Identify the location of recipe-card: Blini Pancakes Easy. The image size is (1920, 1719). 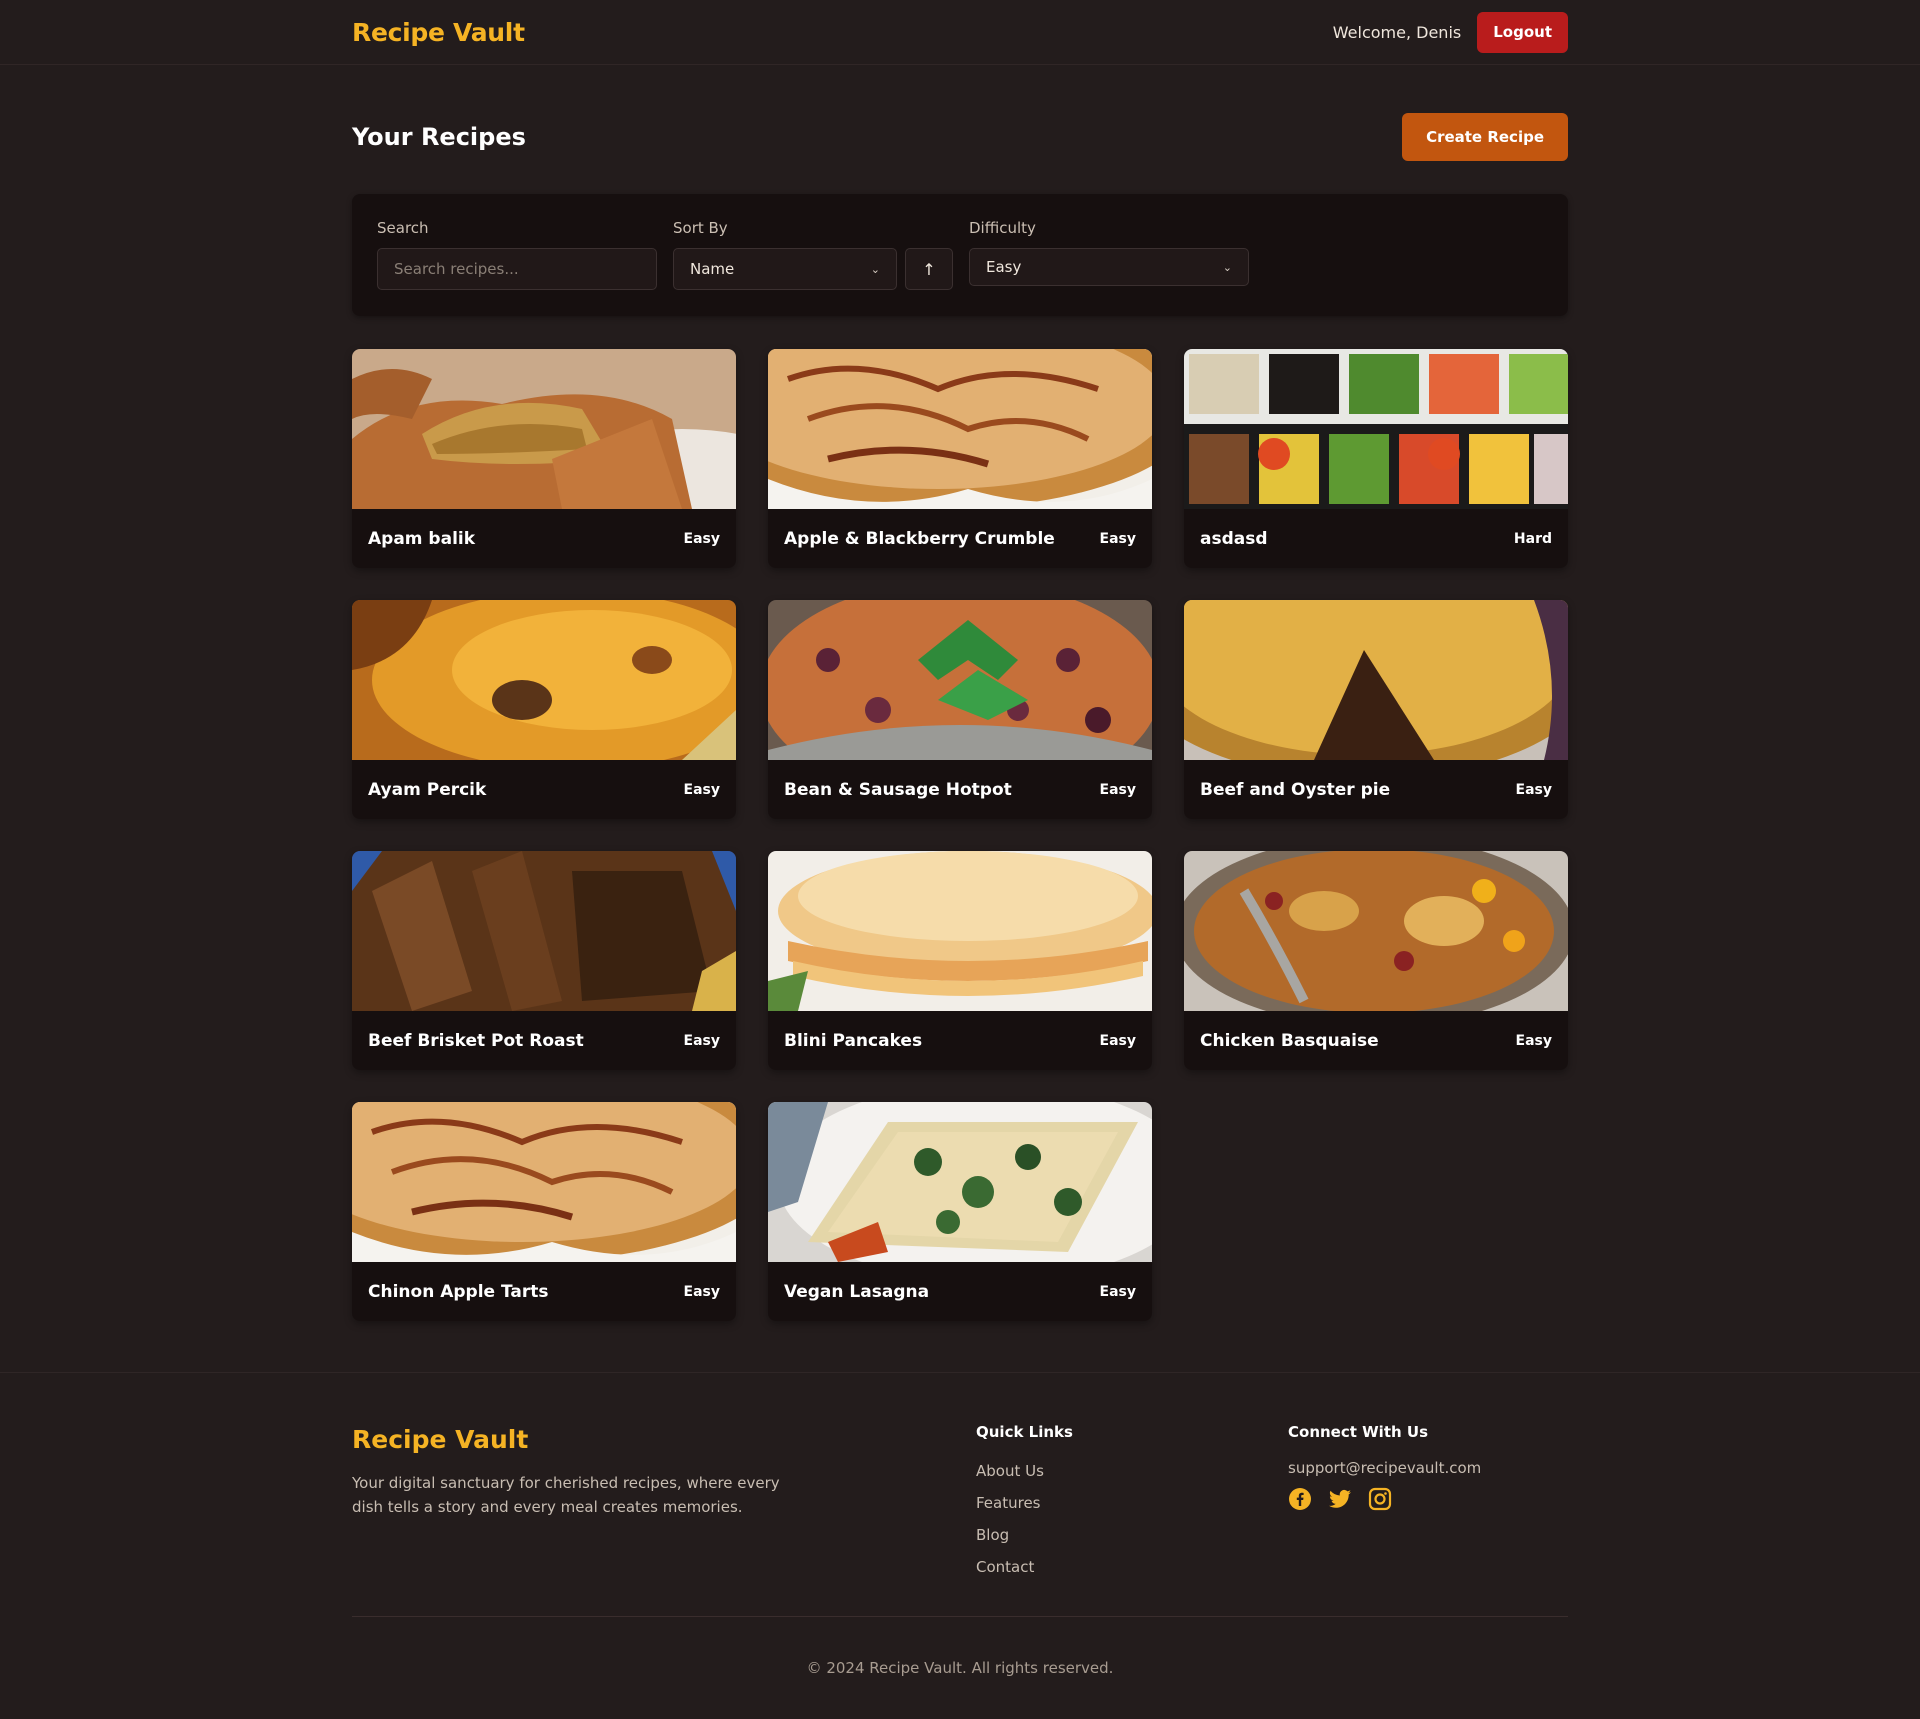
(960, 960).